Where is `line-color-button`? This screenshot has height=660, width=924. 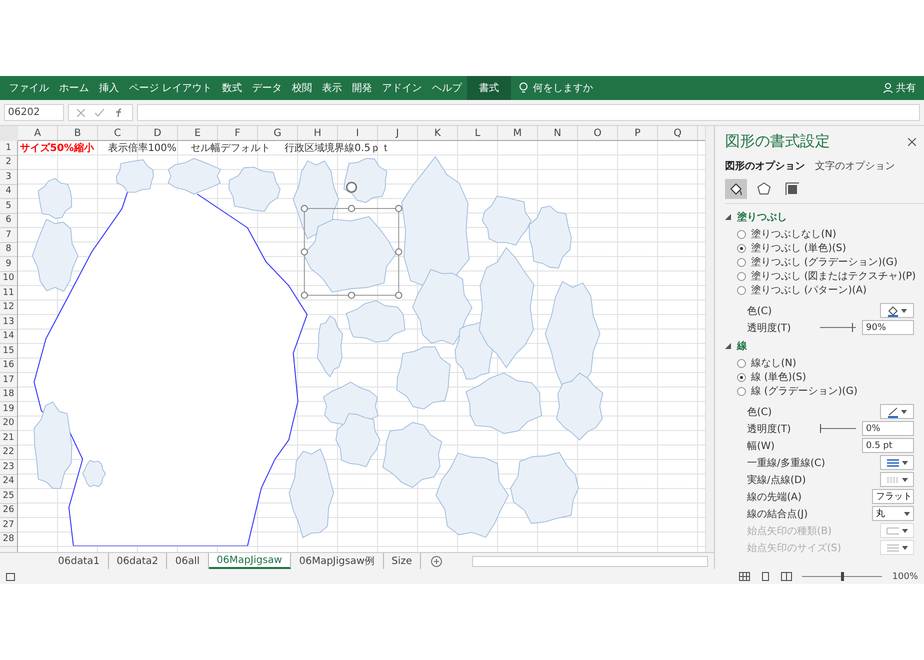
line-color-button is located at coordinates (897, 411).